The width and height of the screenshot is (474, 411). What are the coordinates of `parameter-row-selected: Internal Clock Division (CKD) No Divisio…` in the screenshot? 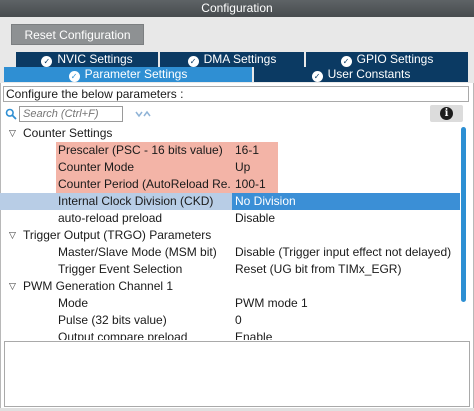 It's located at (230, 201).